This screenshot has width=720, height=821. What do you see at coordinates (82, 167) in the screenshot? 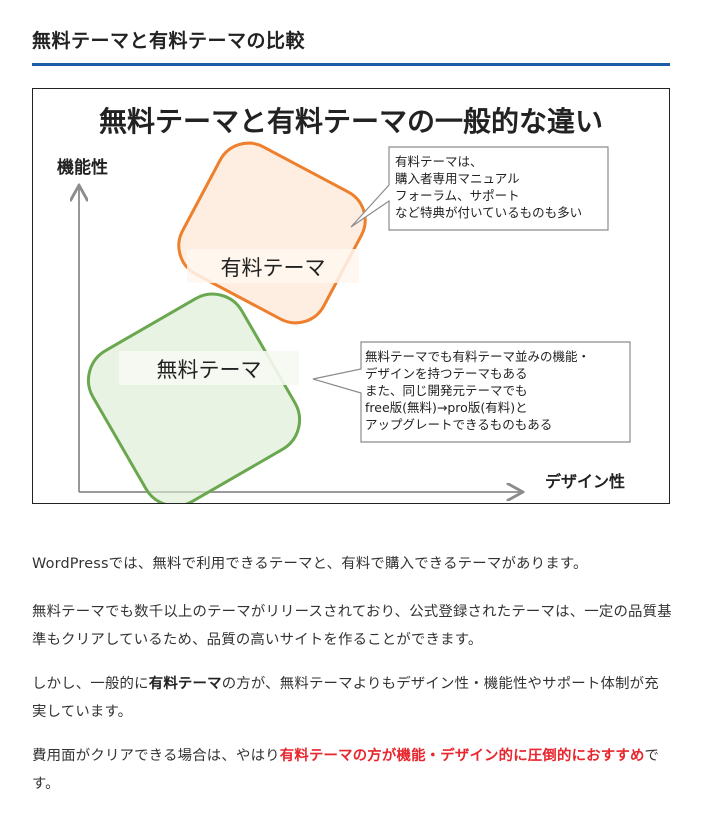
I see `y-axis-label: 機能性` at bounding box center [82, 167].